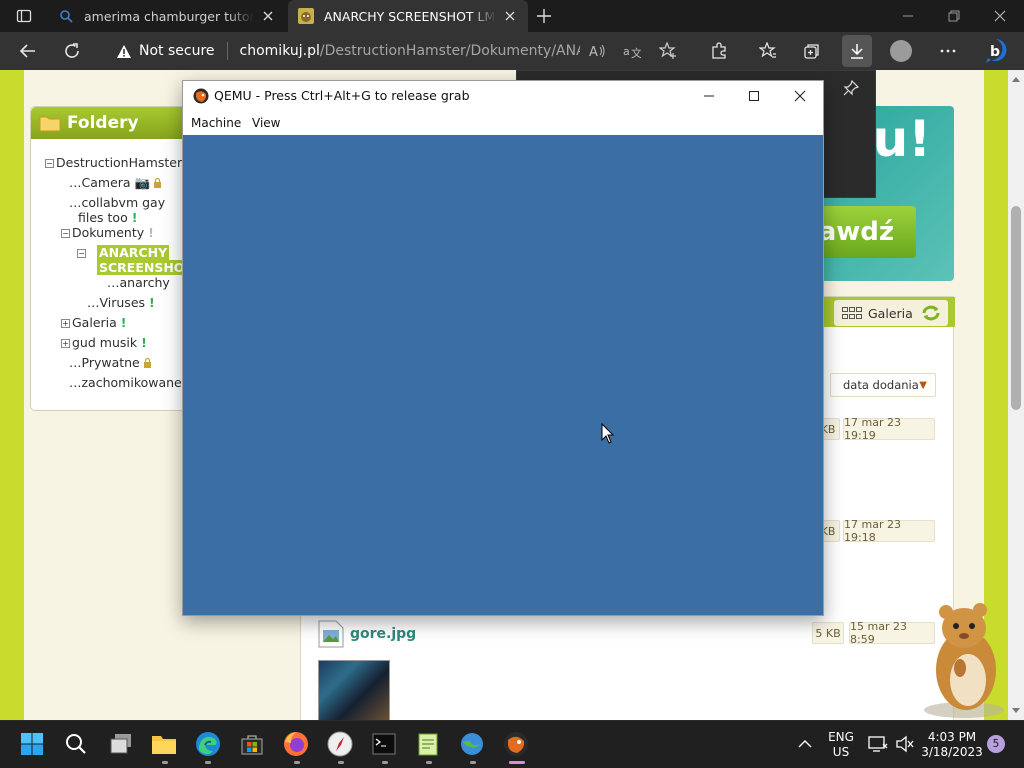  What do you see at coordinates (104, 342) in the screenshot?
I see `tree-item-gud-musik: + gud musik !` at bounding box center [104, 342].